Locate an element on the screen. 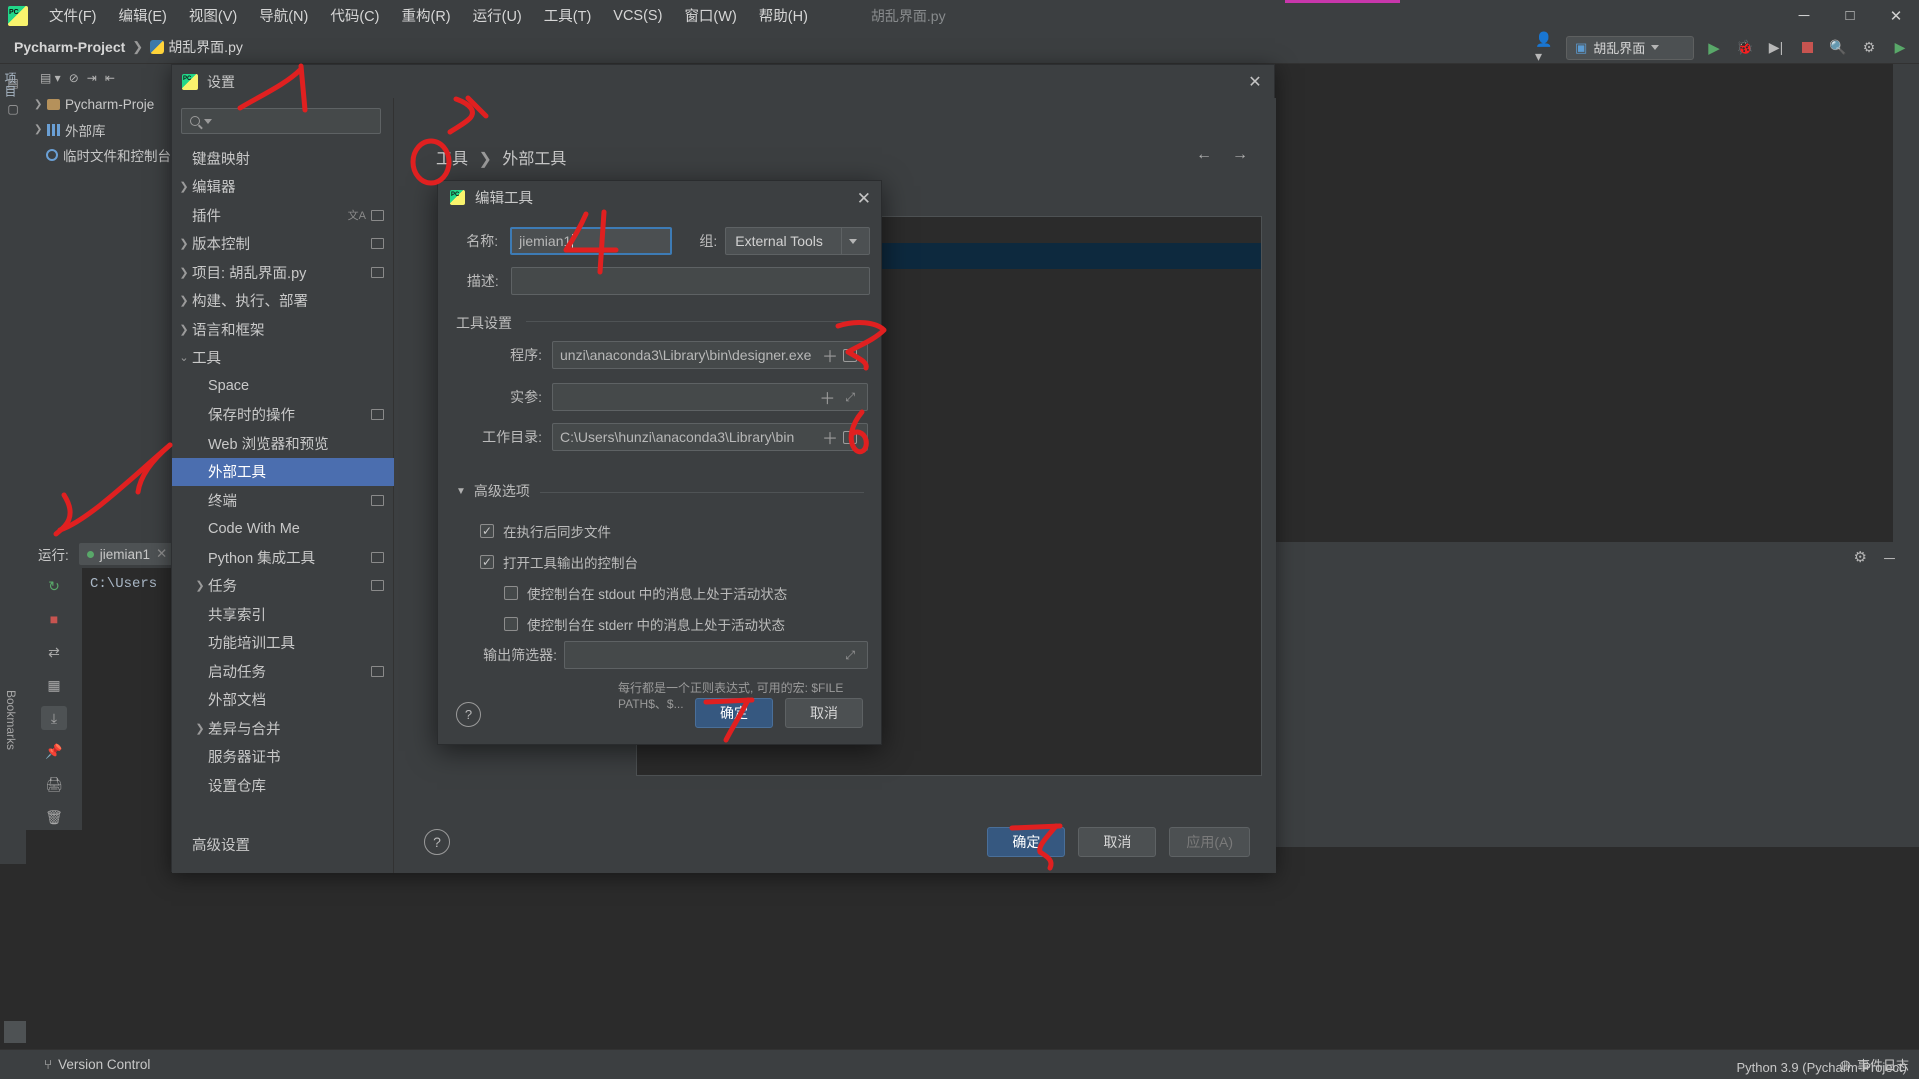 This screenshot has height=1079, width=1919. scroll-to-end-icon: ⤓ is located at coordinates (54, 718).